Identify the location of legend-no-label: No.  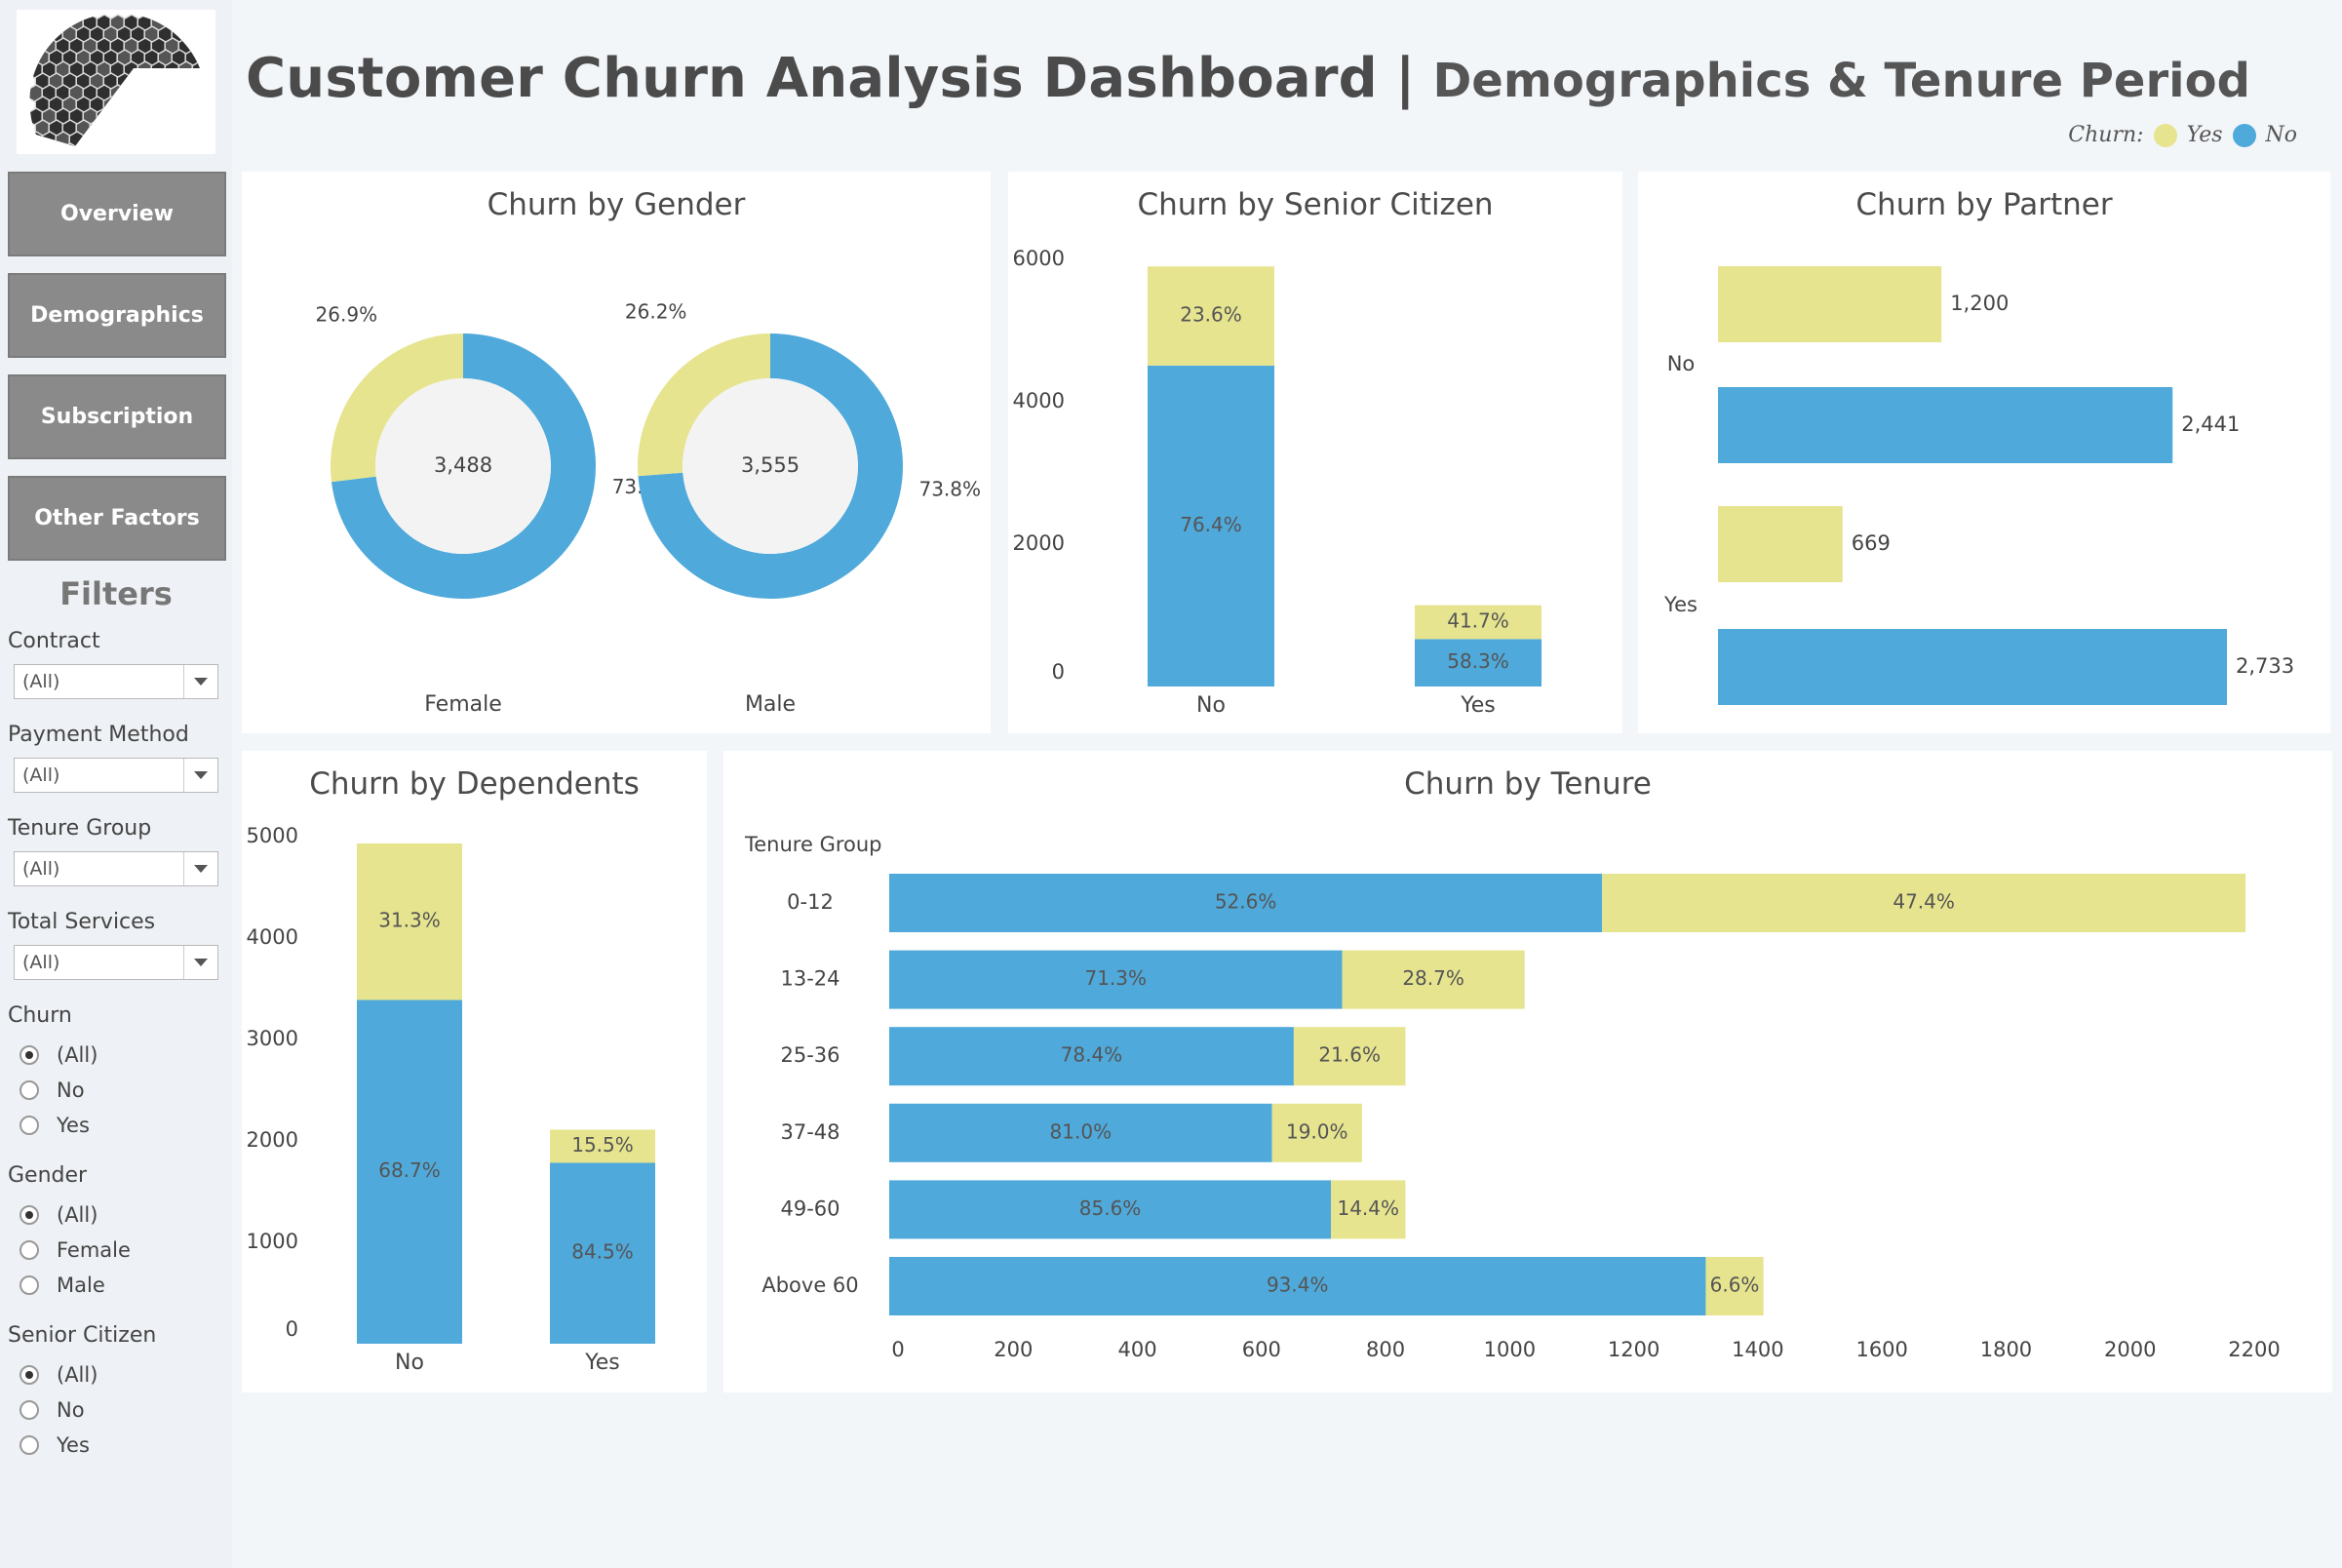
(2281, 135).